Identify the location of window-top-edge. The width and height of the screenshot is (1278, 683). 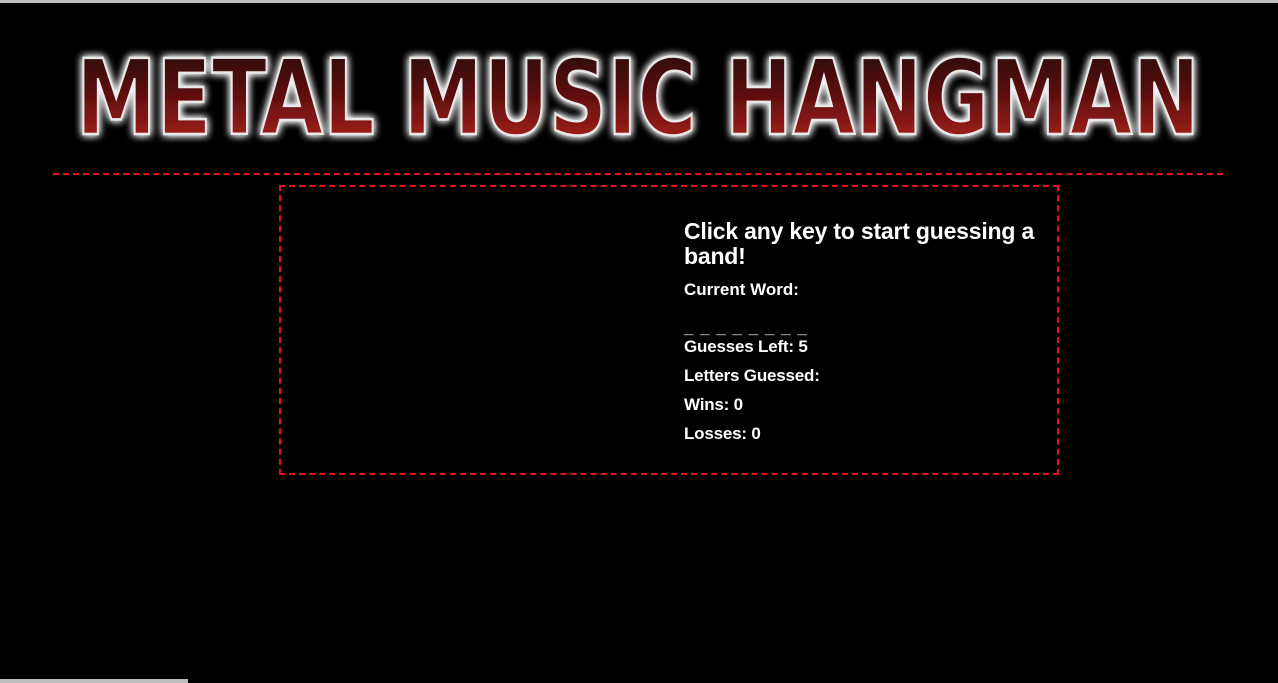
(639, 1).